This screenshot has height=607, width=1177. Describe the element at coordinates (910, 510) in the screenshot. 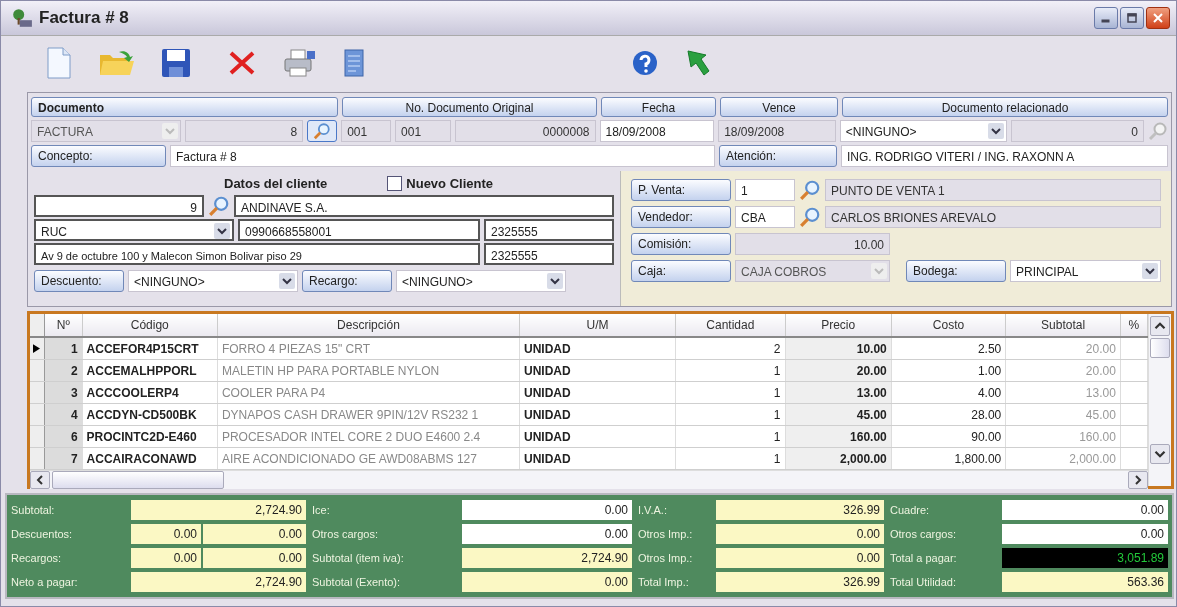

I see `total-label: Cuadre:` at that location.